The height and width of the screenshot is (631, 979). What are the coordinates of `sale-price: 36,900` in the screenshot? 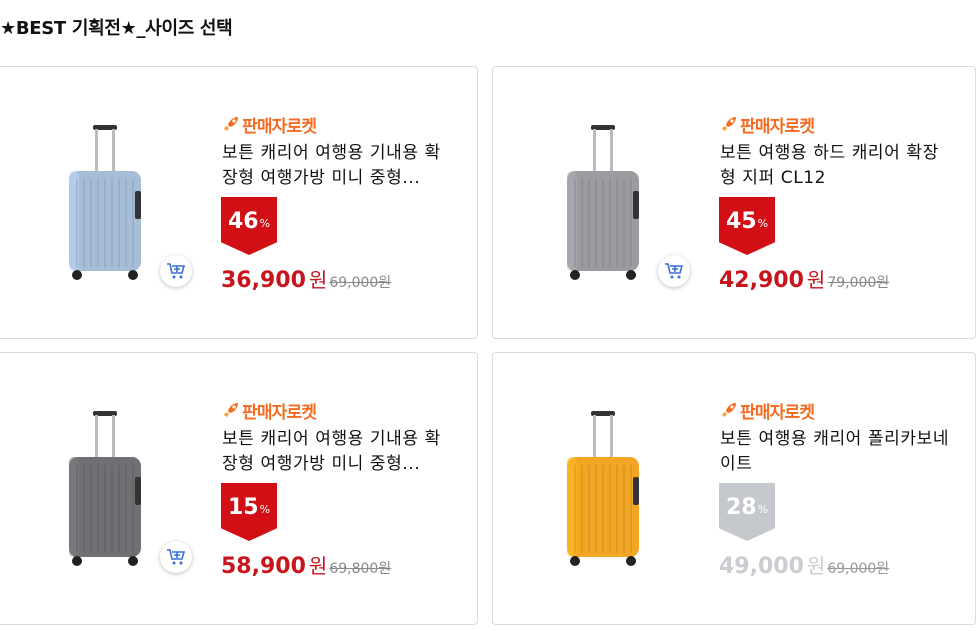 It's located at (263, 280).